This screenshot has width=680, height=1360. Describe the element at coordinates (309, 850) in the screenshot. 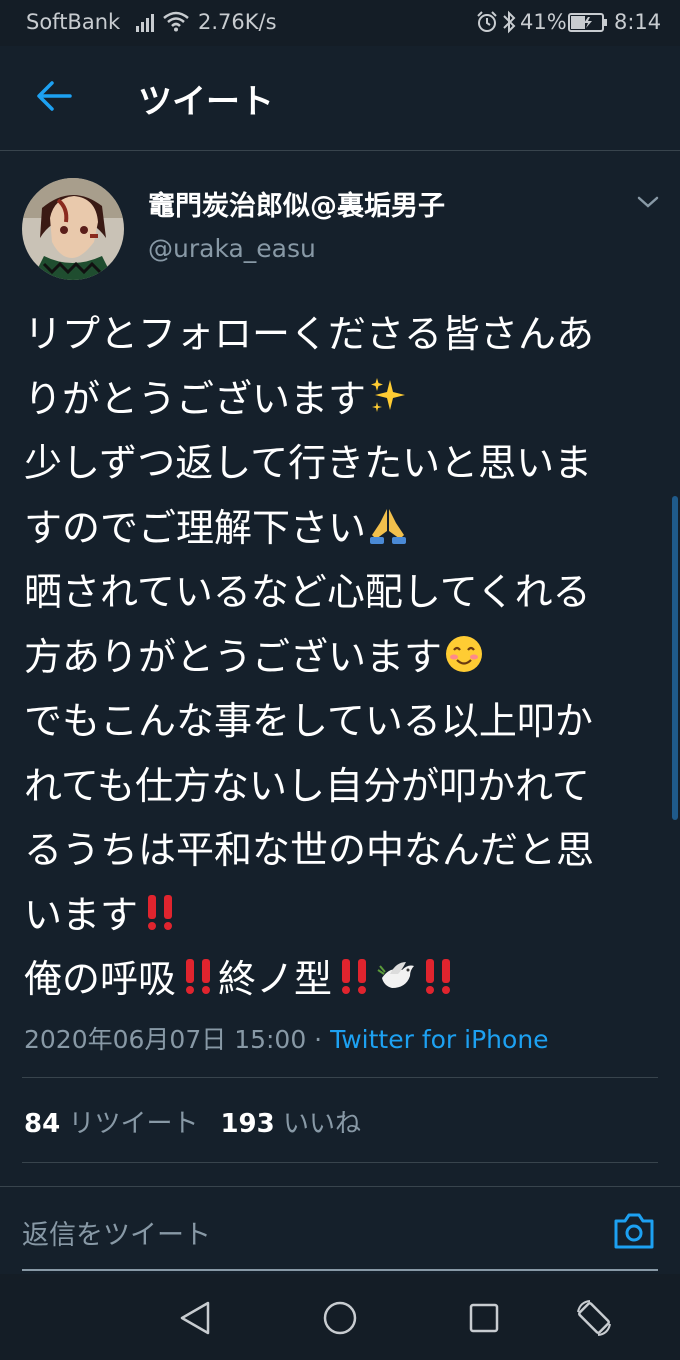

I see `tweet-line: るうちは平和な世の中なんだと思` at that location.